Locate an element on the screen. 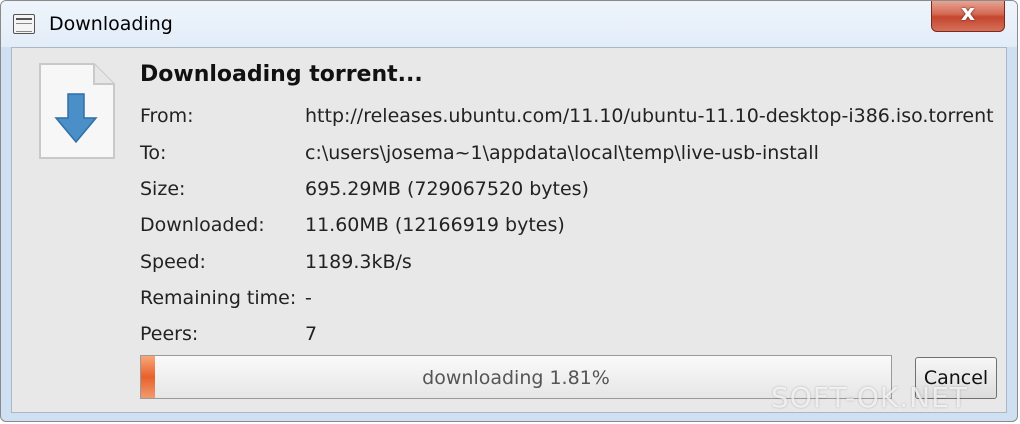 The width and height of the screenshot is (1020, 424). size-label: Size: is located at coordinates (163, 189).